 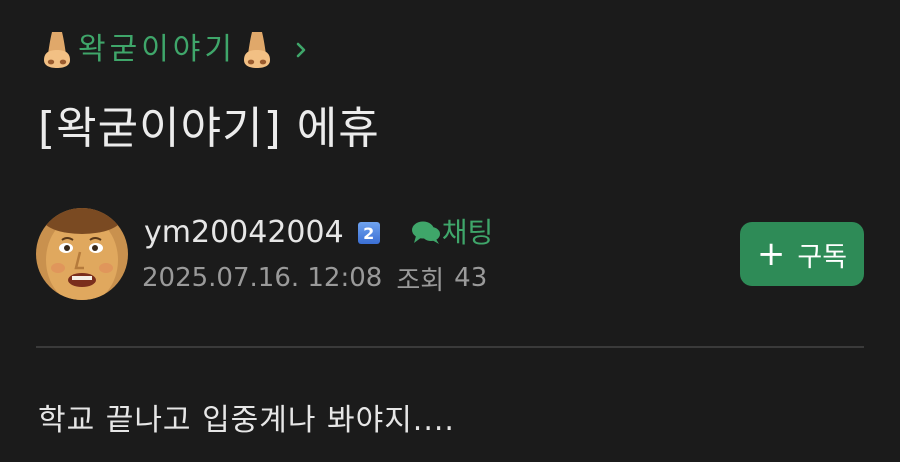 I want to click on post-title: [왁굳이야기] 에휴, so click(x=209, y=128).